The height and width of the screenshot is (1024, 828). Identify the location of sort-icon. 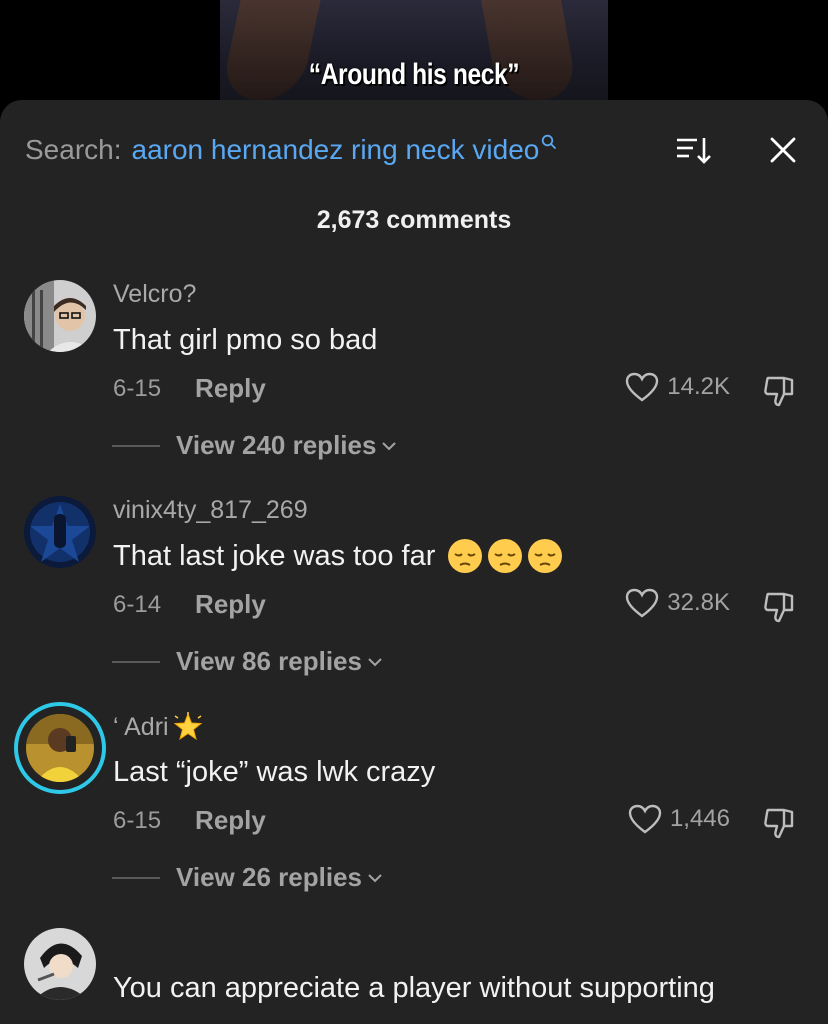
(693, 150).